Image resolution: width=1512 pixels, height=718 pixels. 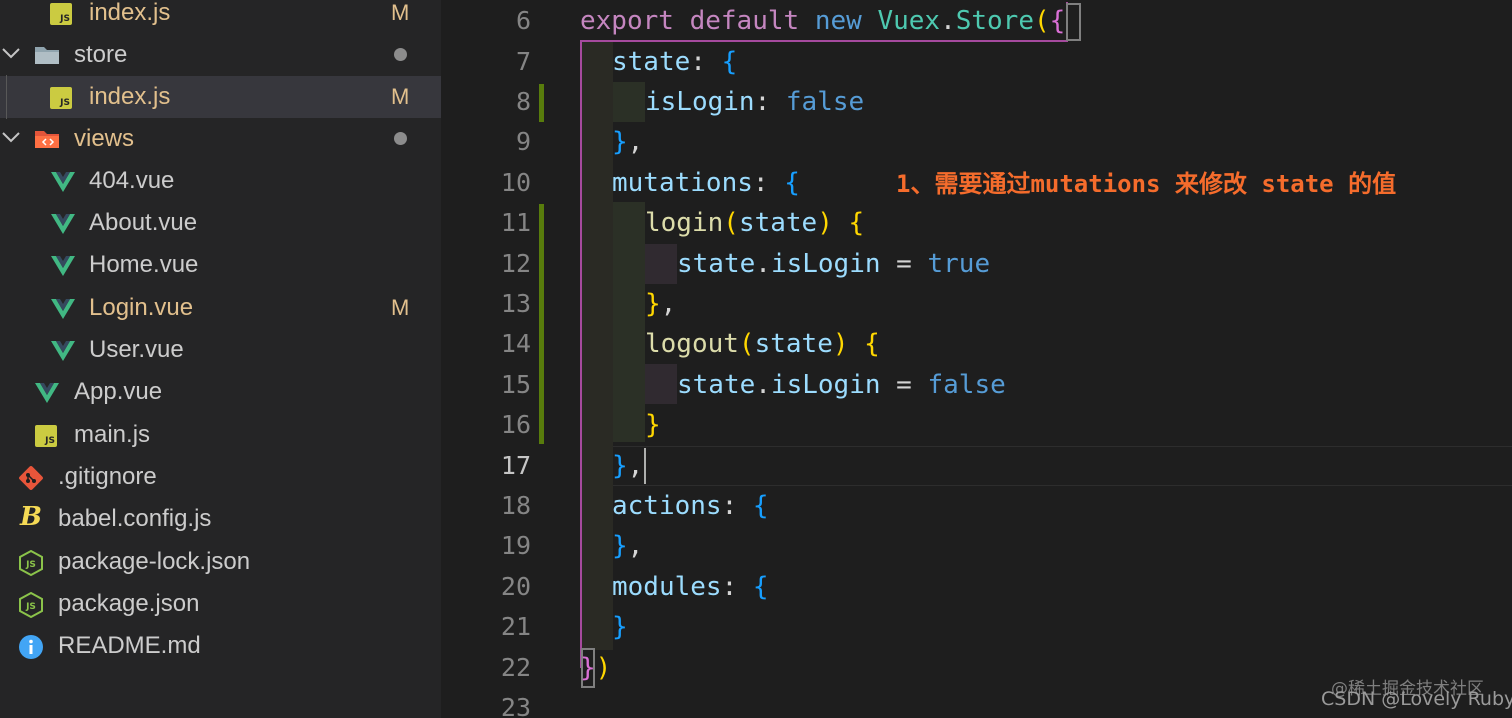 I want to click on js-file-icon: JS, so click(x=46, y=436).